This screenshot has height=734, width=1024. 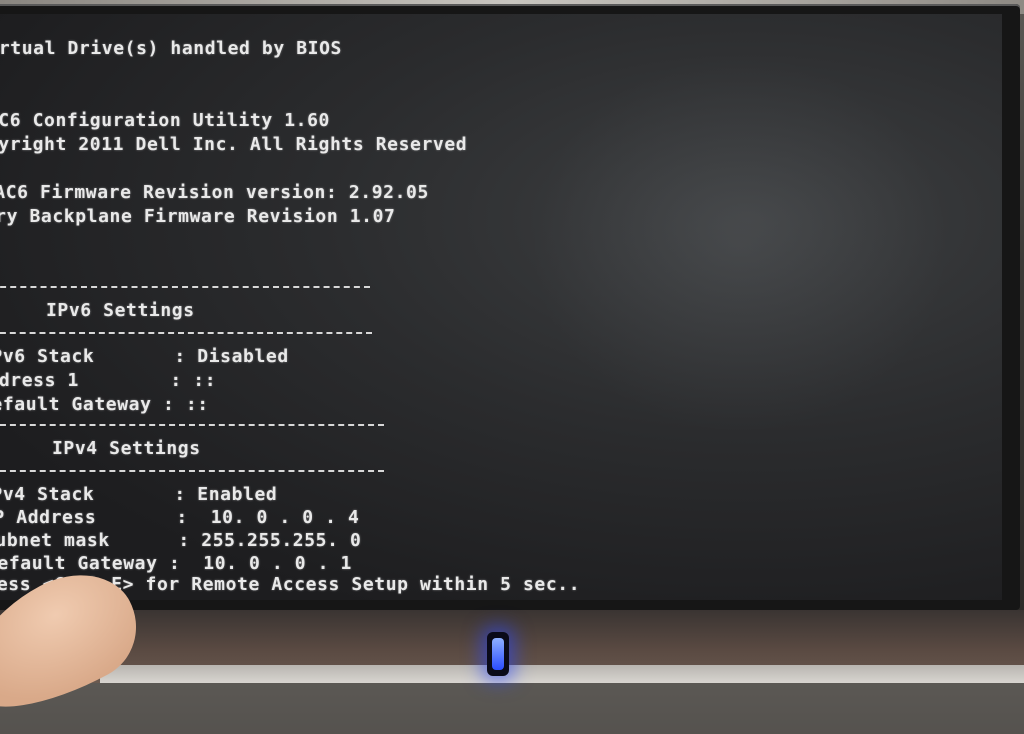 I want to click on ipv4-gateway: Default Gateway : 10. 0 . 0 . 1, so click(x=176, y=563).